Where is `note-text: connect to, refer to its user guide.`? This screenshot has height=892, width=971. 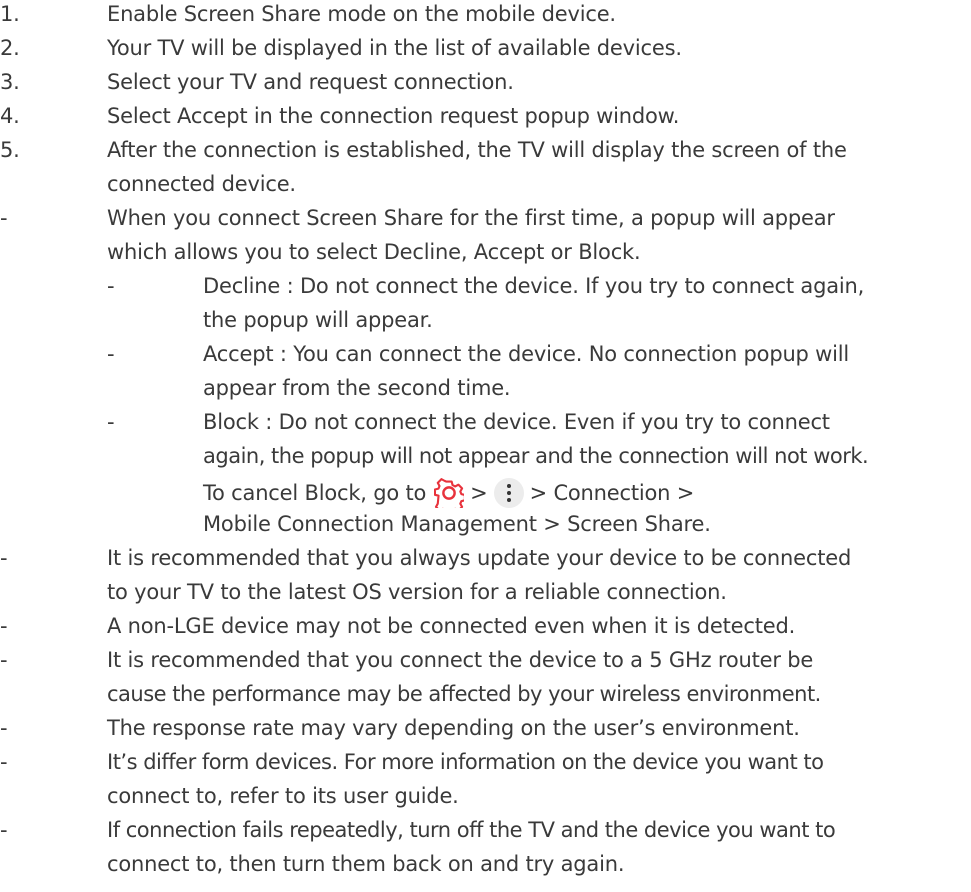
note-text: connect to, refer to its user guide. is located at coordinates (283, 796).